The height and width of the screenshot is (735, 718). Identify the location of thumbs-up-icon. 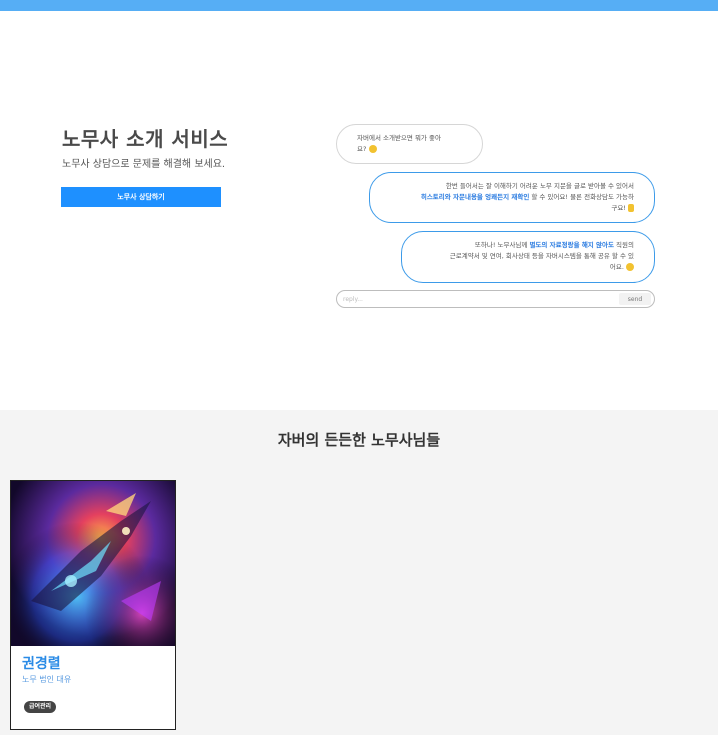
(631, 208).